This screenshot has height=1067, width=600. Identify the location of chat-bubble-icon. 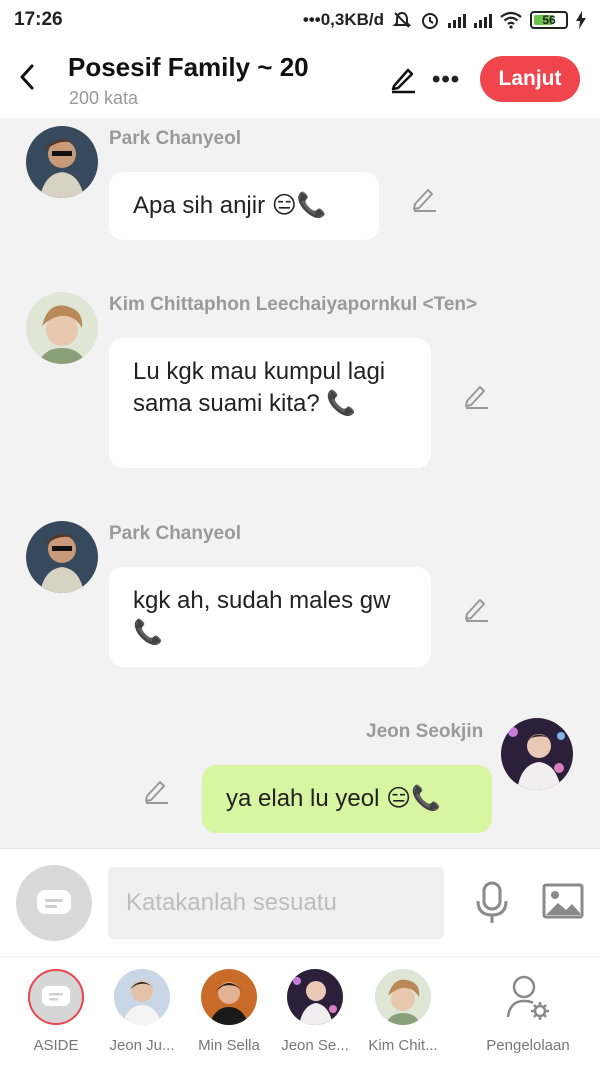
(54, 902).